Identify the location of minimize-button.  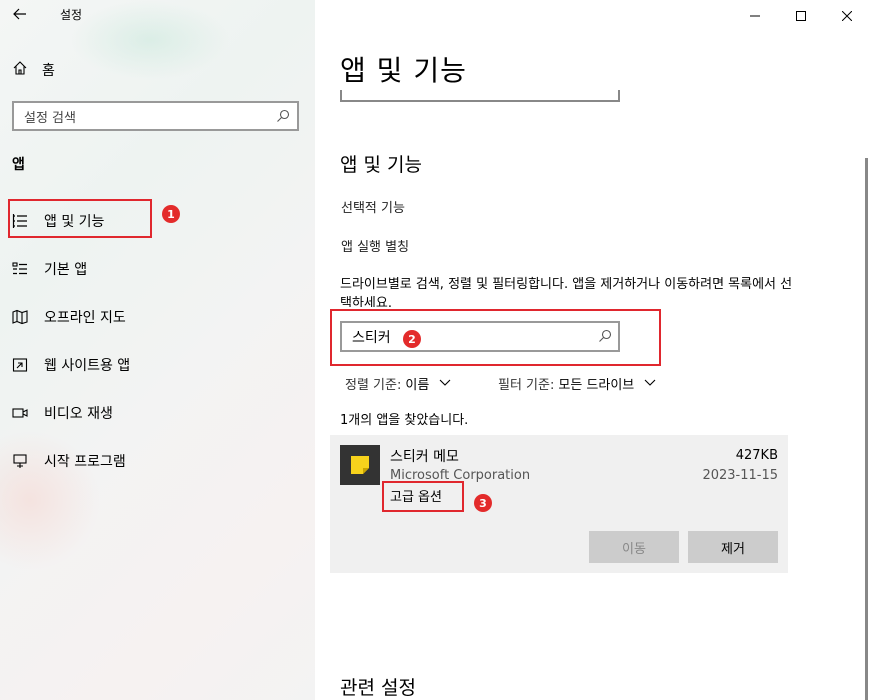
(755, 15).